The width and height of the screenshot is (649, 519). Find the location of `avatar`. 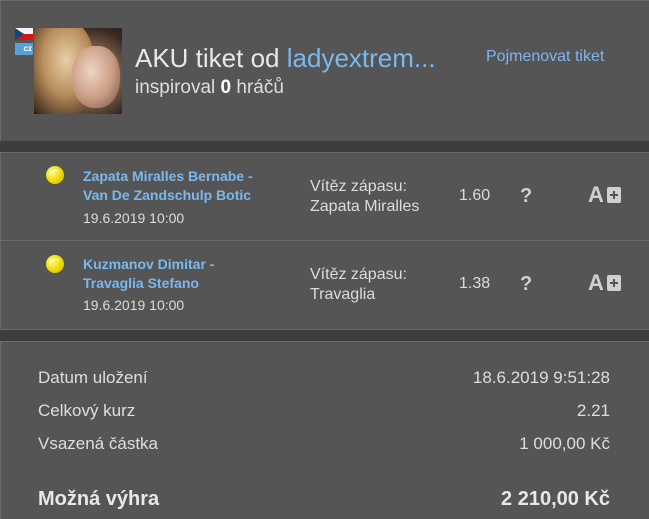

avatar is located at coordinates (78, 71).